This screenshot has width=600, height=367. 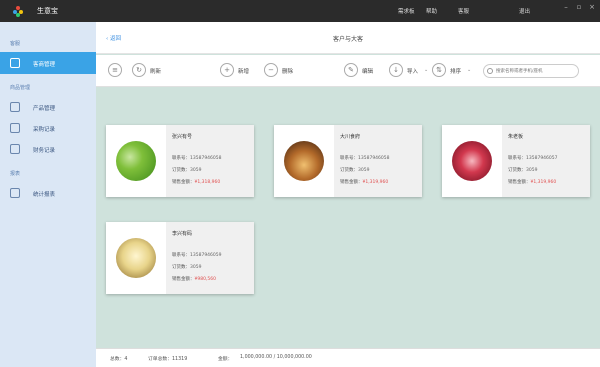 What do you see at coordinates (566, 7) in the screenshot?
I see `minimize-icon: –` at bounding box center [566, 7].